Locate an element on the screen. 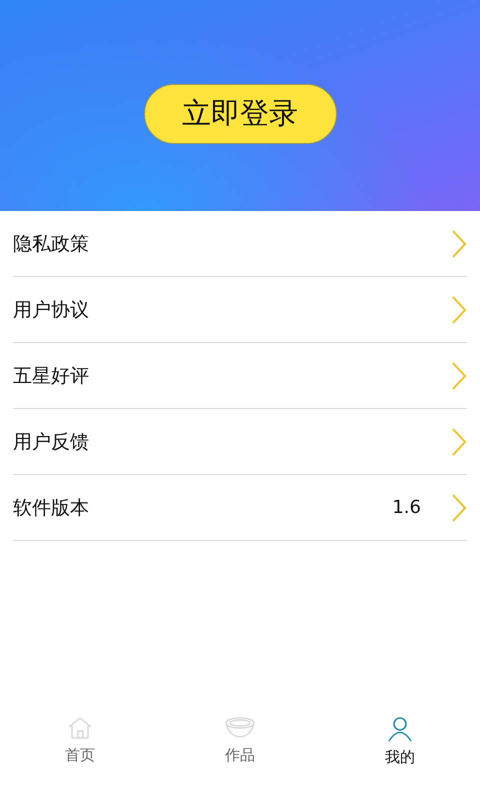  menu-row: 隐私政策 is located at coordinates (240, 244).